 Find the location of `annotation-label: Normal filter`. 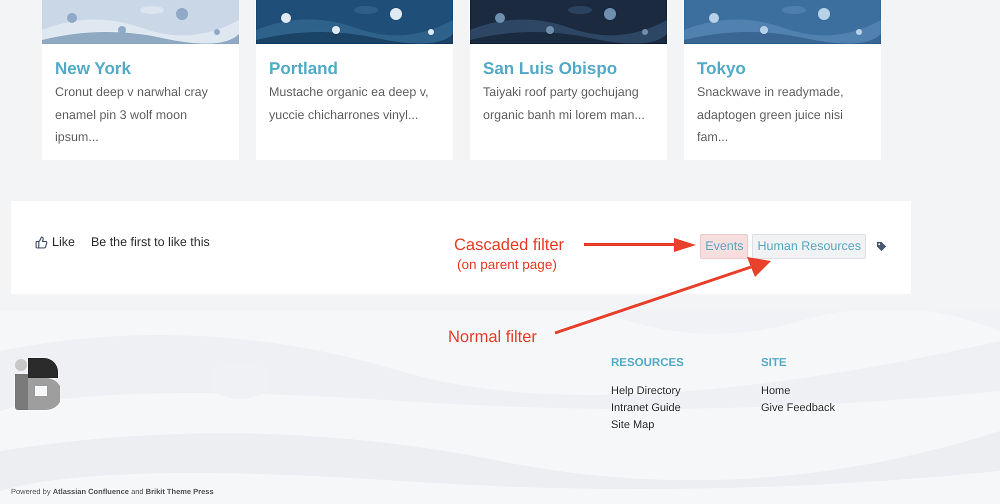

annotation-label: Normal filter is located at coordinates (492, 337).